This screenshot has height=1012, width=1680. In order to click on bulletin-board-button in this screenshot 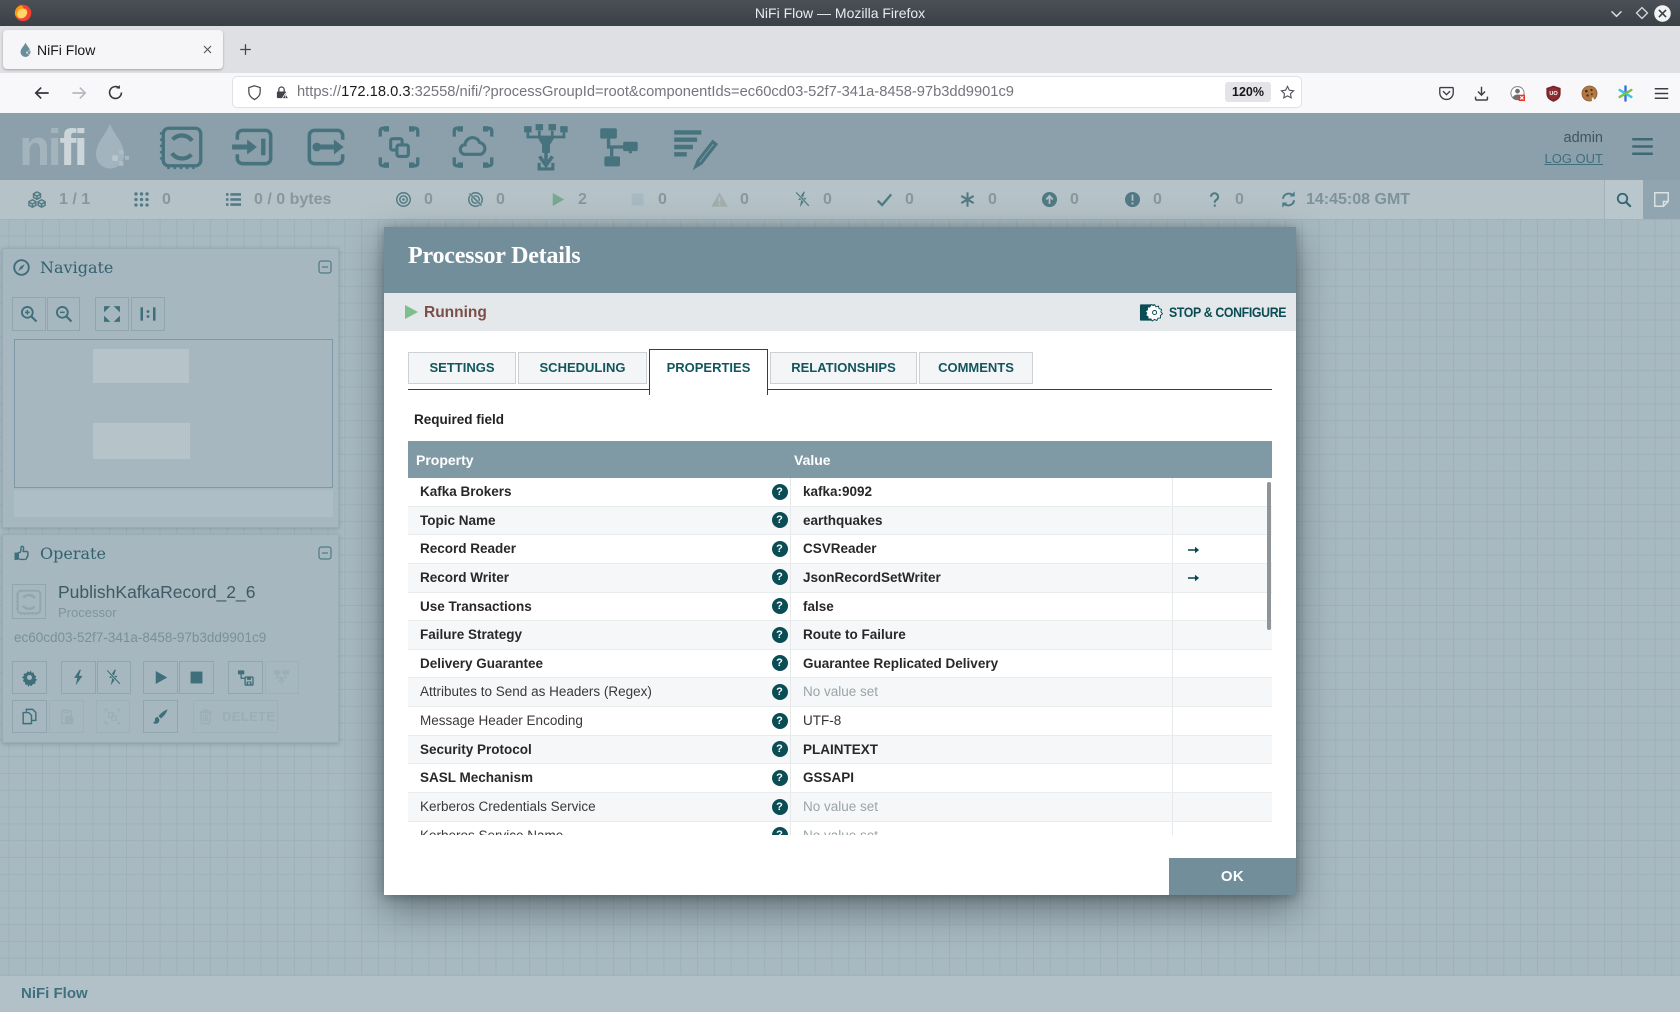, I will do `click(1661, 199)`.